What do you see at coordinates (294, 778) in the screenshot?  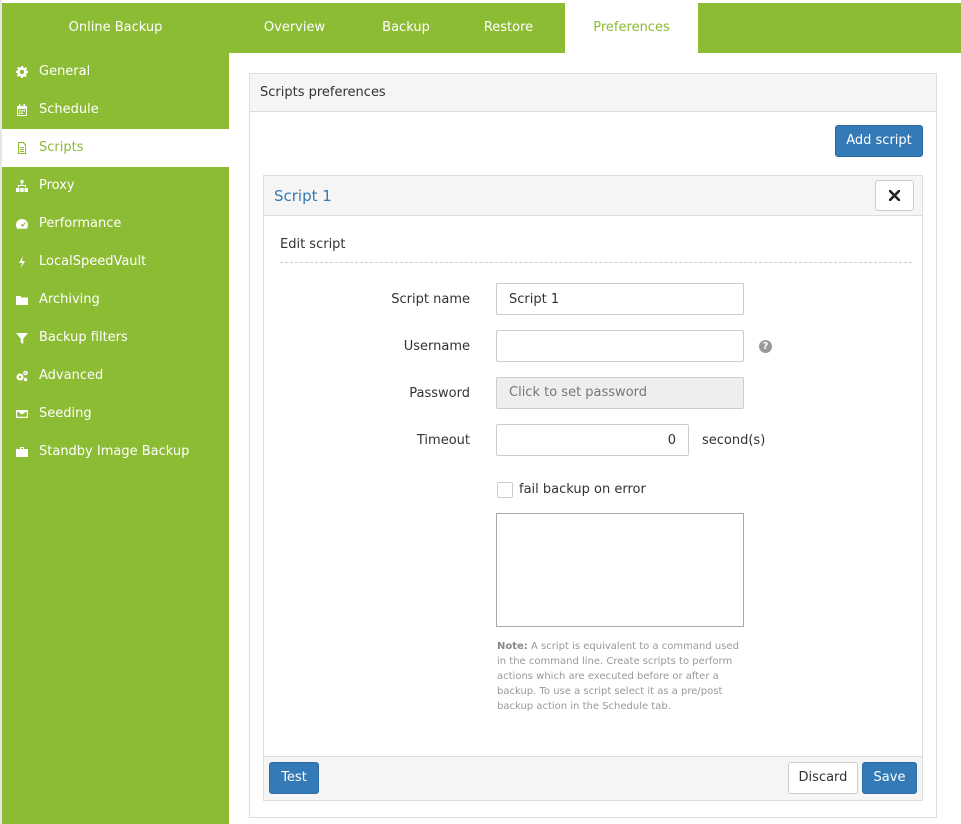 I see `test-button: Test` at bounding box center [294, 778].